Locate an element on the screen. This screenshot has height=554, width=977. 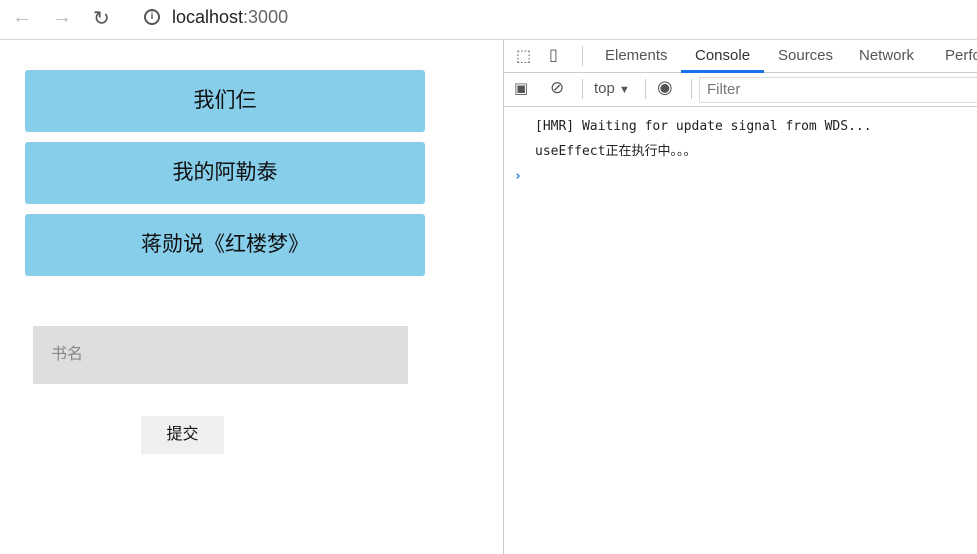
reload-icon: ↻ is located at coordinates (101, 18).